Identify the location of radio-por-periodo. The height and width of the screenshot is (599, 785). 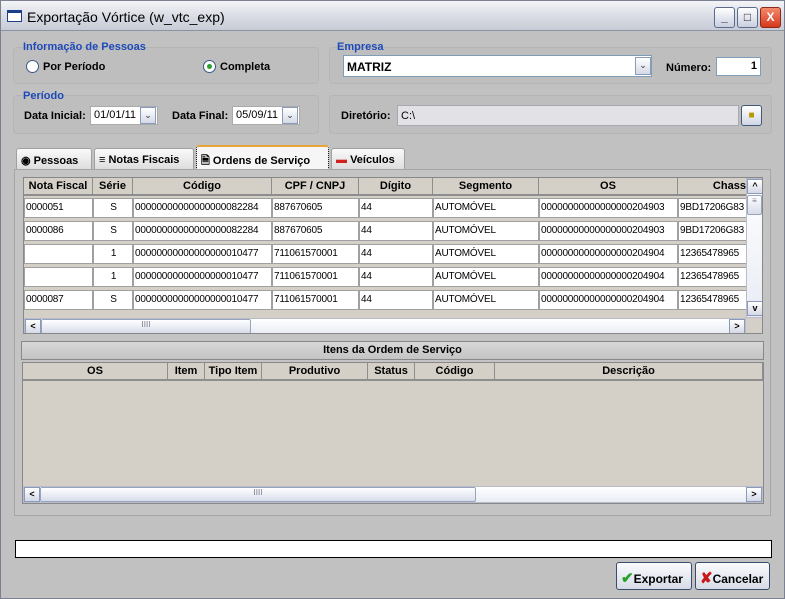
(32, 66).